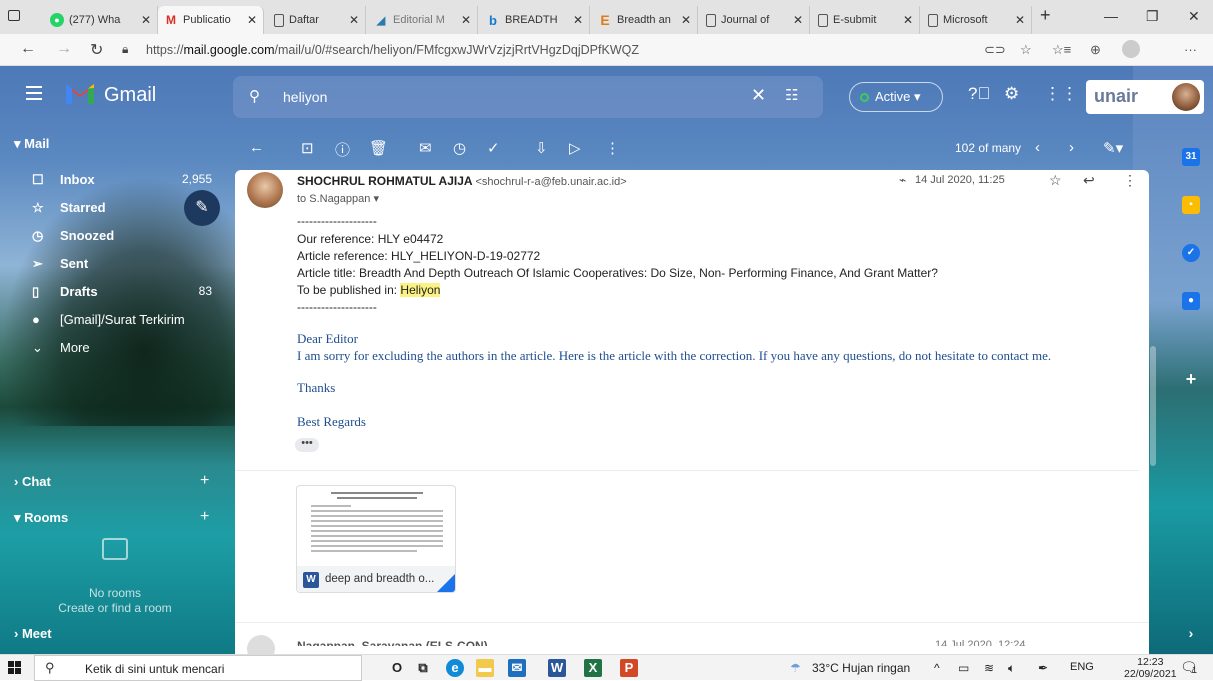  What do you see at coordinates (866, 20) in the screenshot?
I see `browser-tab: E-submit ✕` at bounding box center [866, 20].